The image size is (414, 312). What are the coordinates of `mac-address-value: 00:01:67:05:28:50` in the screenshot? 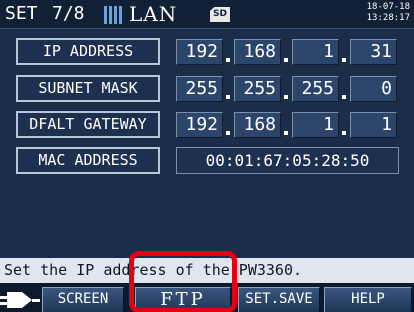 It's located at (287, 160).